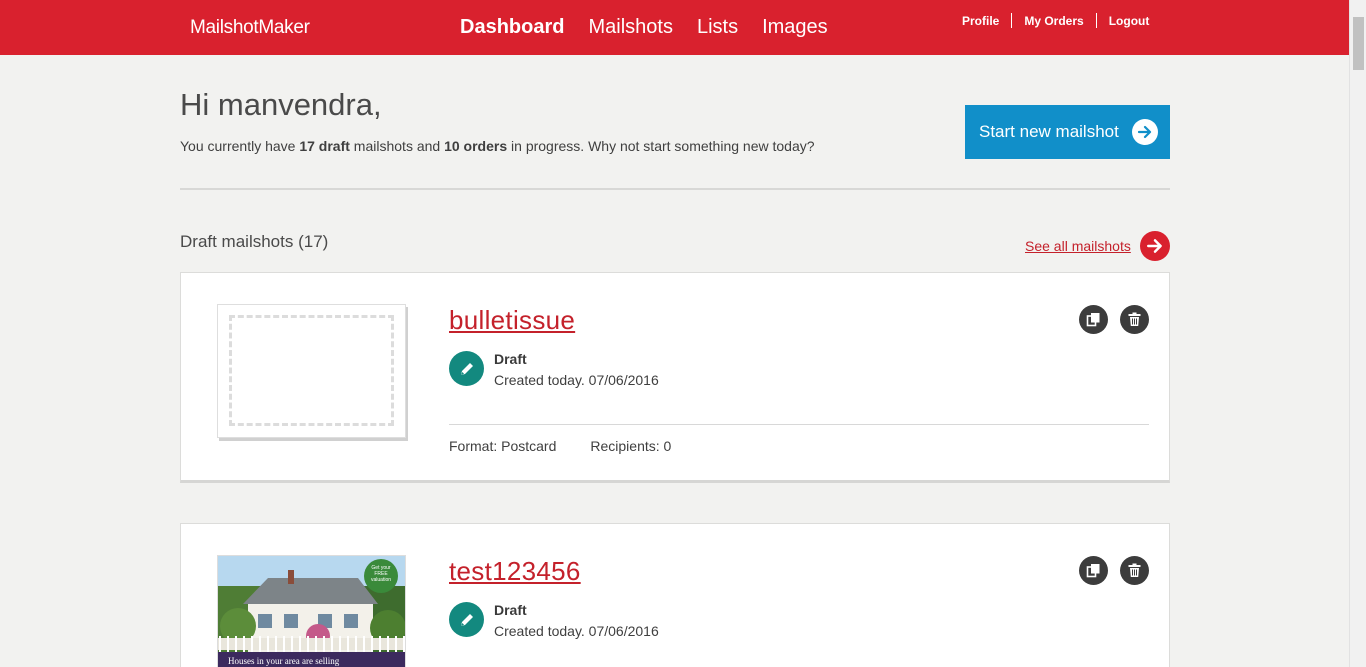  I want to click on recipients-label: Recipients: 0, so click(631, 446).